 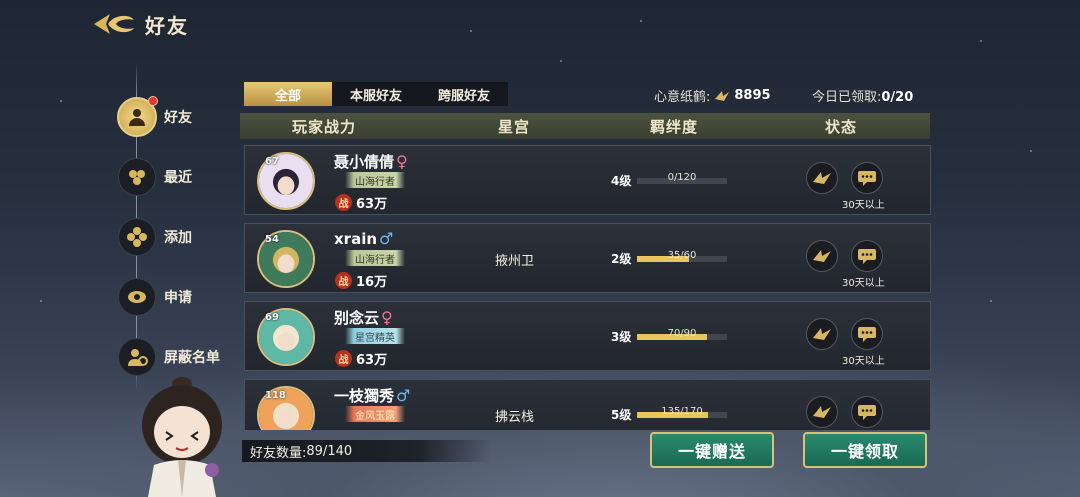 I want to click on combat-power-value: 16万, so click(x=372, y=282).